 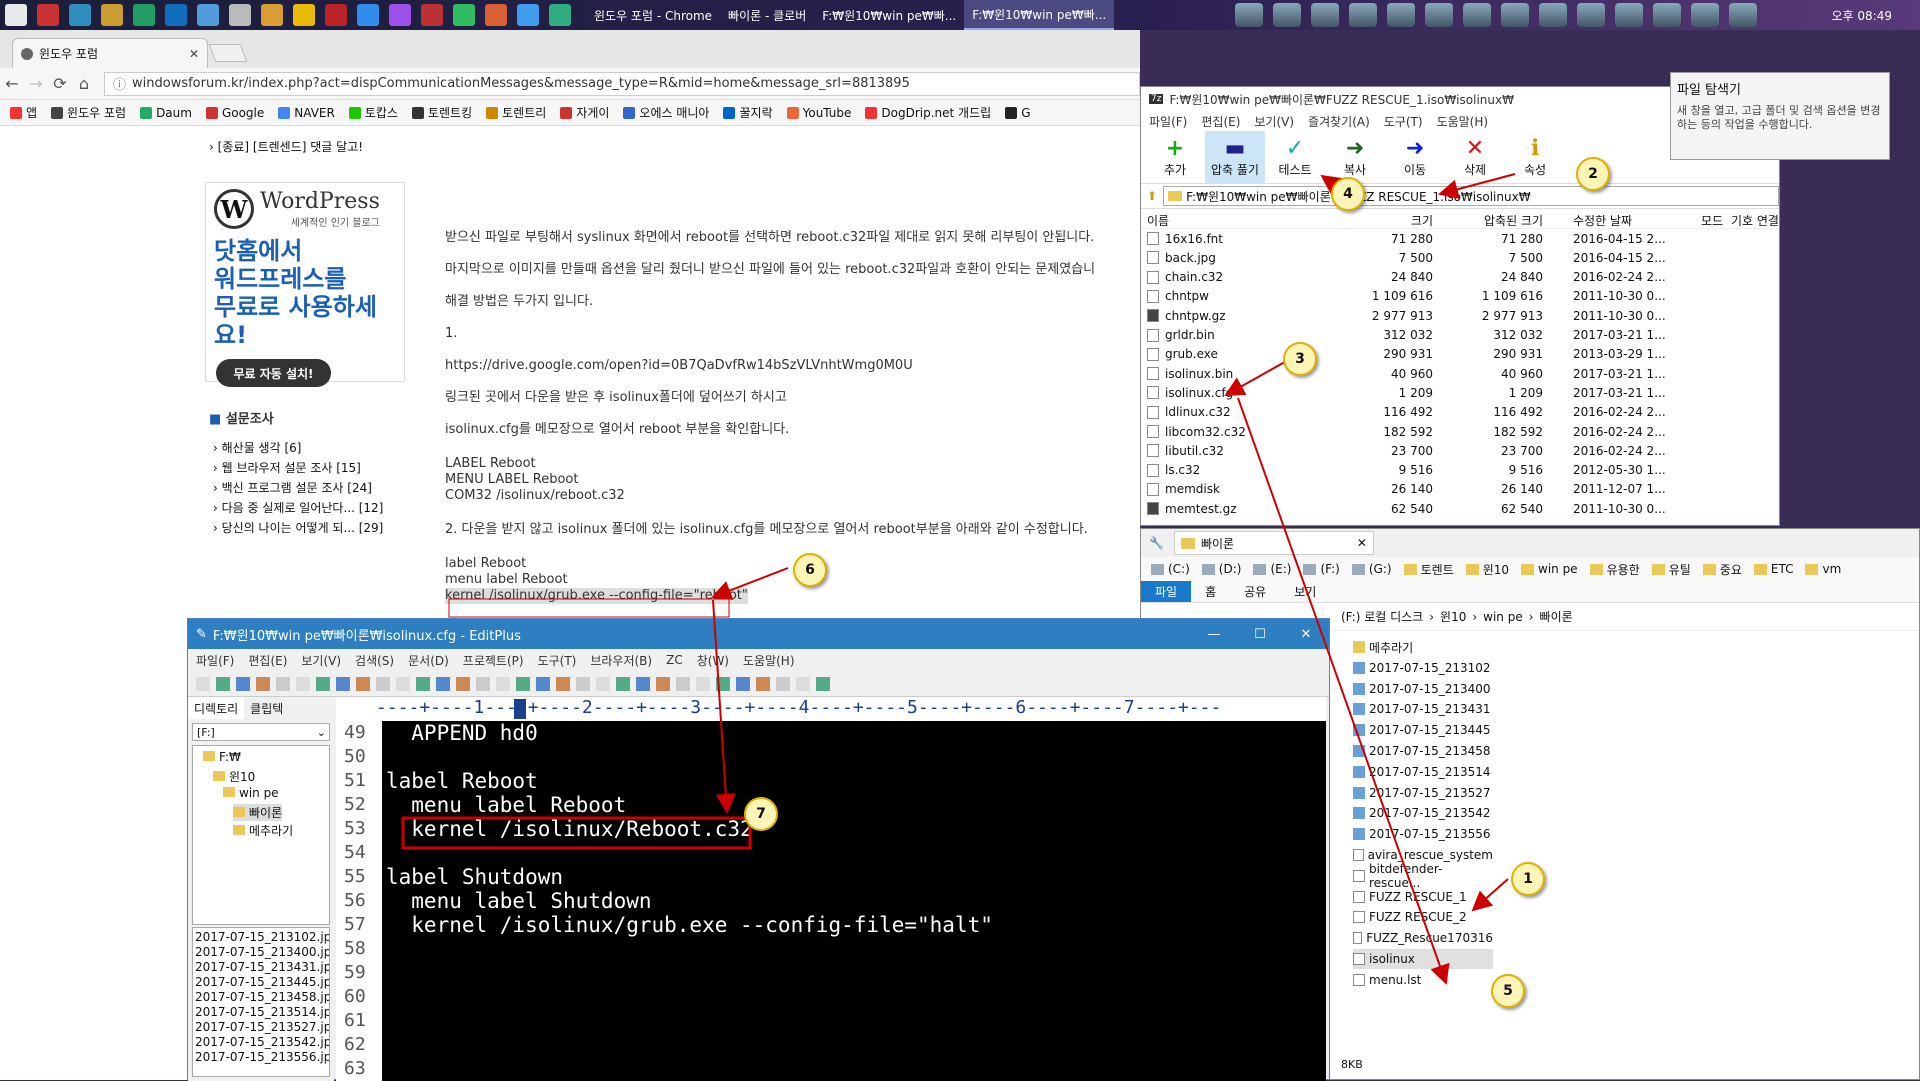 What do you see at coordinates (1382, 616) in the screenshot?
I see `breadcrumb-item: (F:) 로컬 디스크` at bounding box center [1382, 616].